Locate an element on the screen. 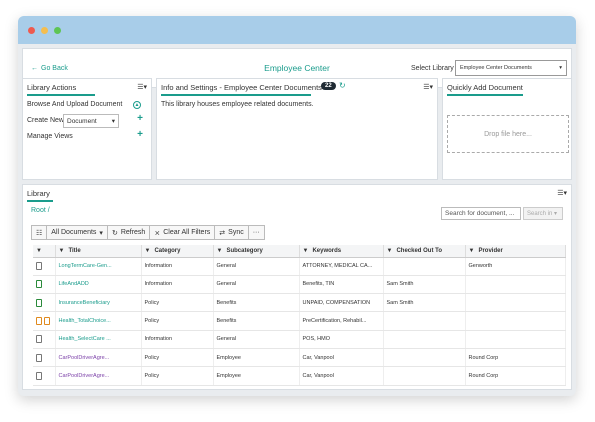 This screenshot has width=595, height=422. minimize-window-dot is located at coordinates (44, 30).